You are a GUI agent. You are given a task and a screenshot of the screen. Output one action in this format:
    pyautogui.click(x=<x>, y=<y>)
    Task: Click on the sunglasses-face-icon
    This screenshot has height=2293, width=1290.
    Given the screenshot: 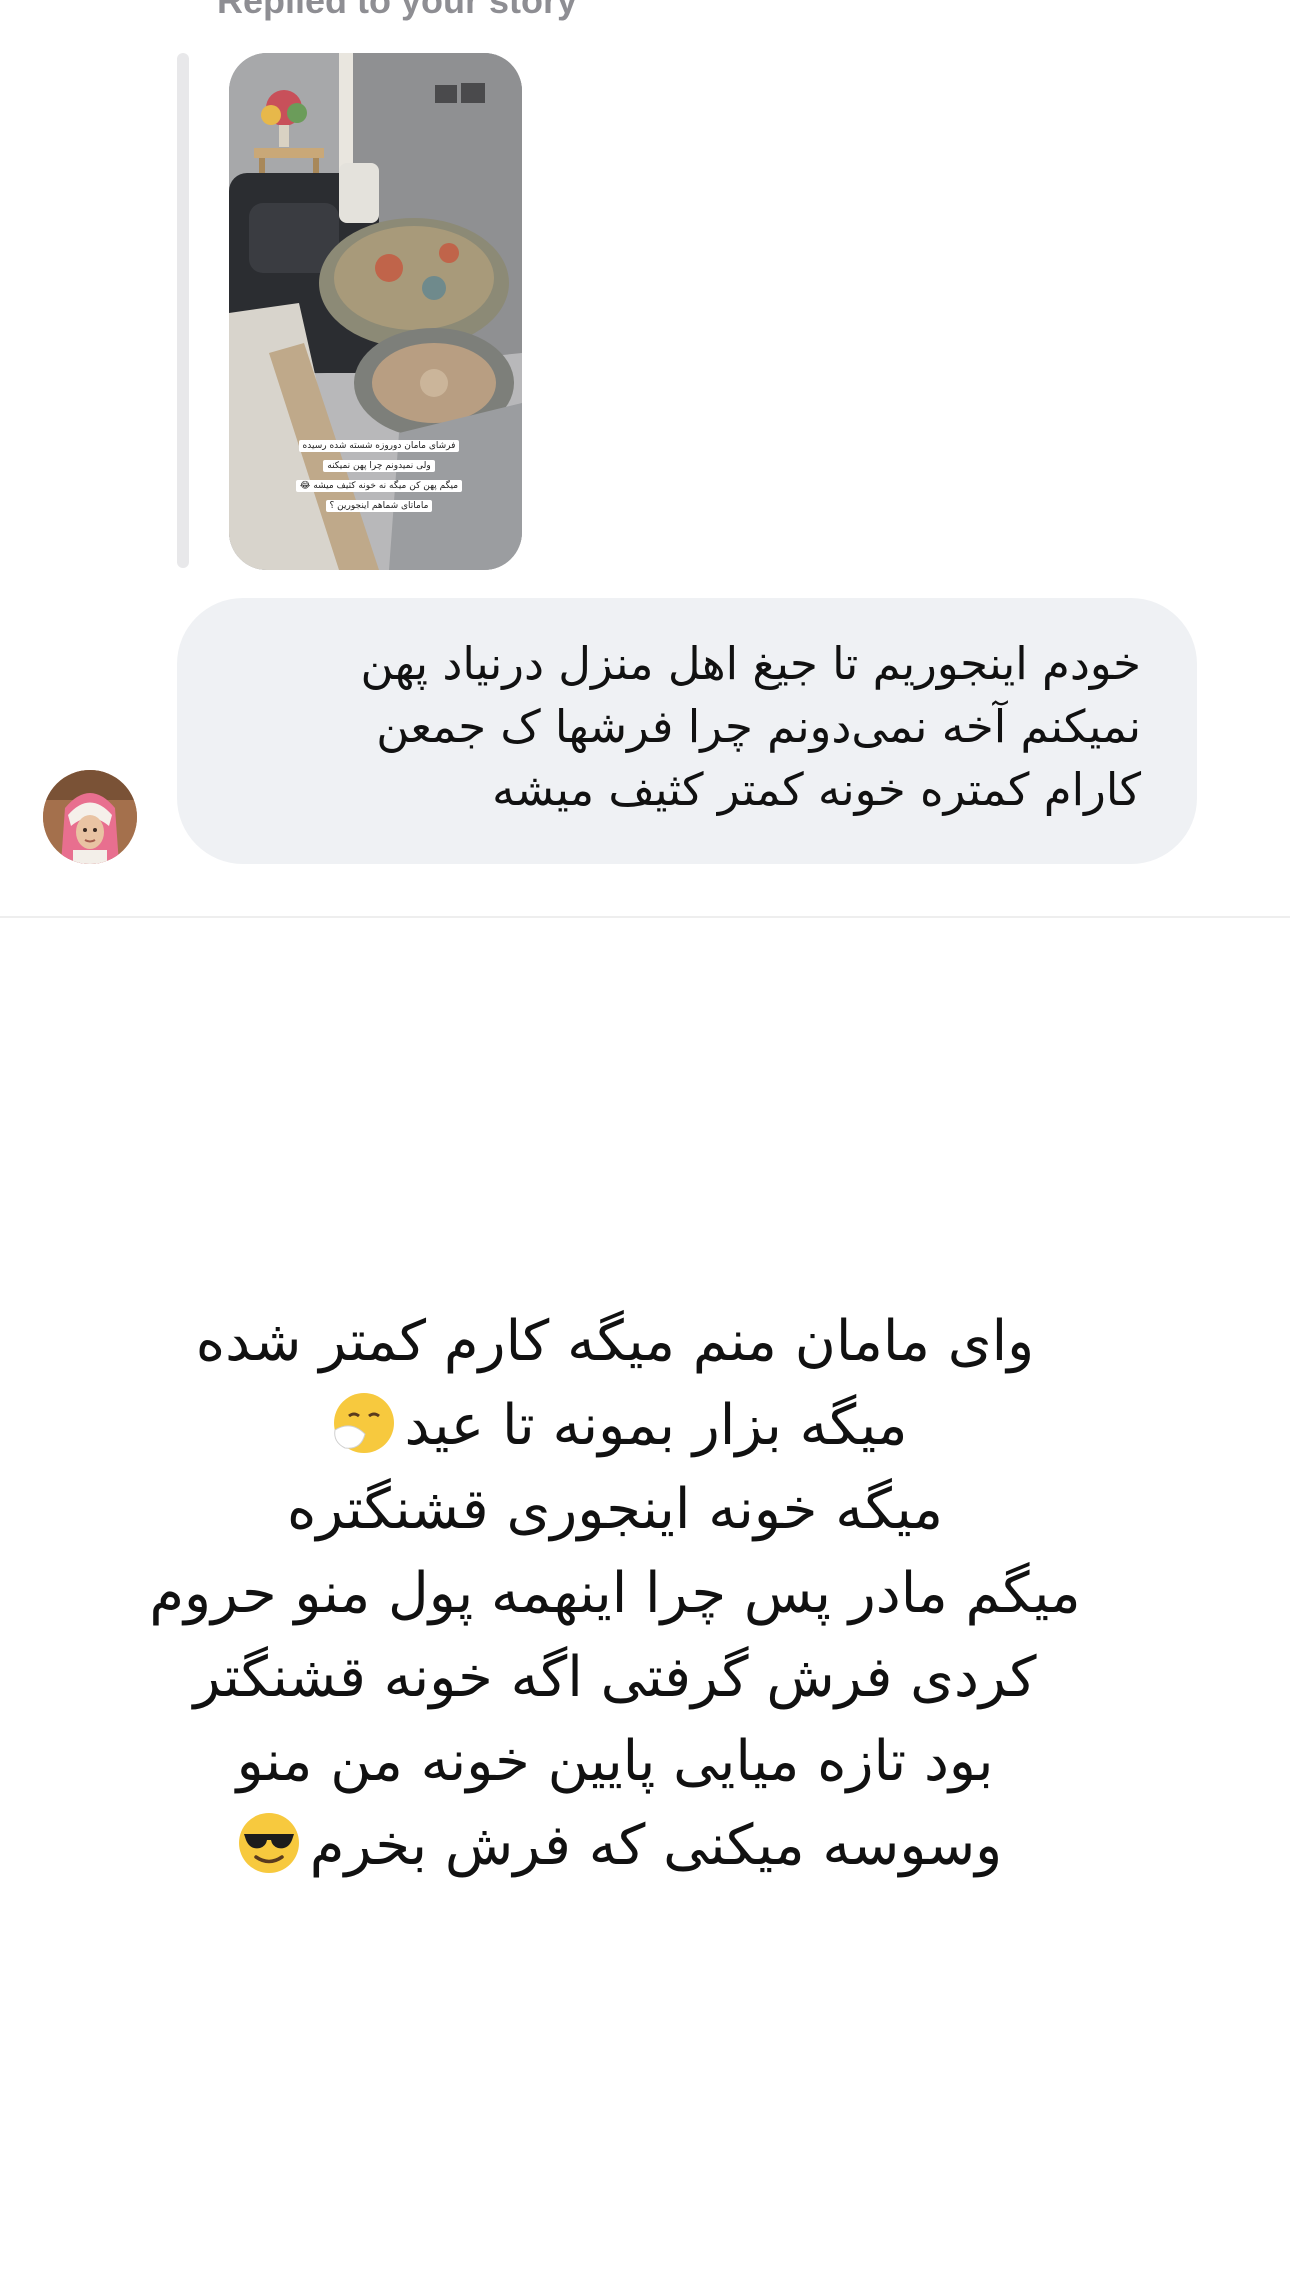 What is the action you would take?
    pyautogui.click(x=268, y=1843)
    